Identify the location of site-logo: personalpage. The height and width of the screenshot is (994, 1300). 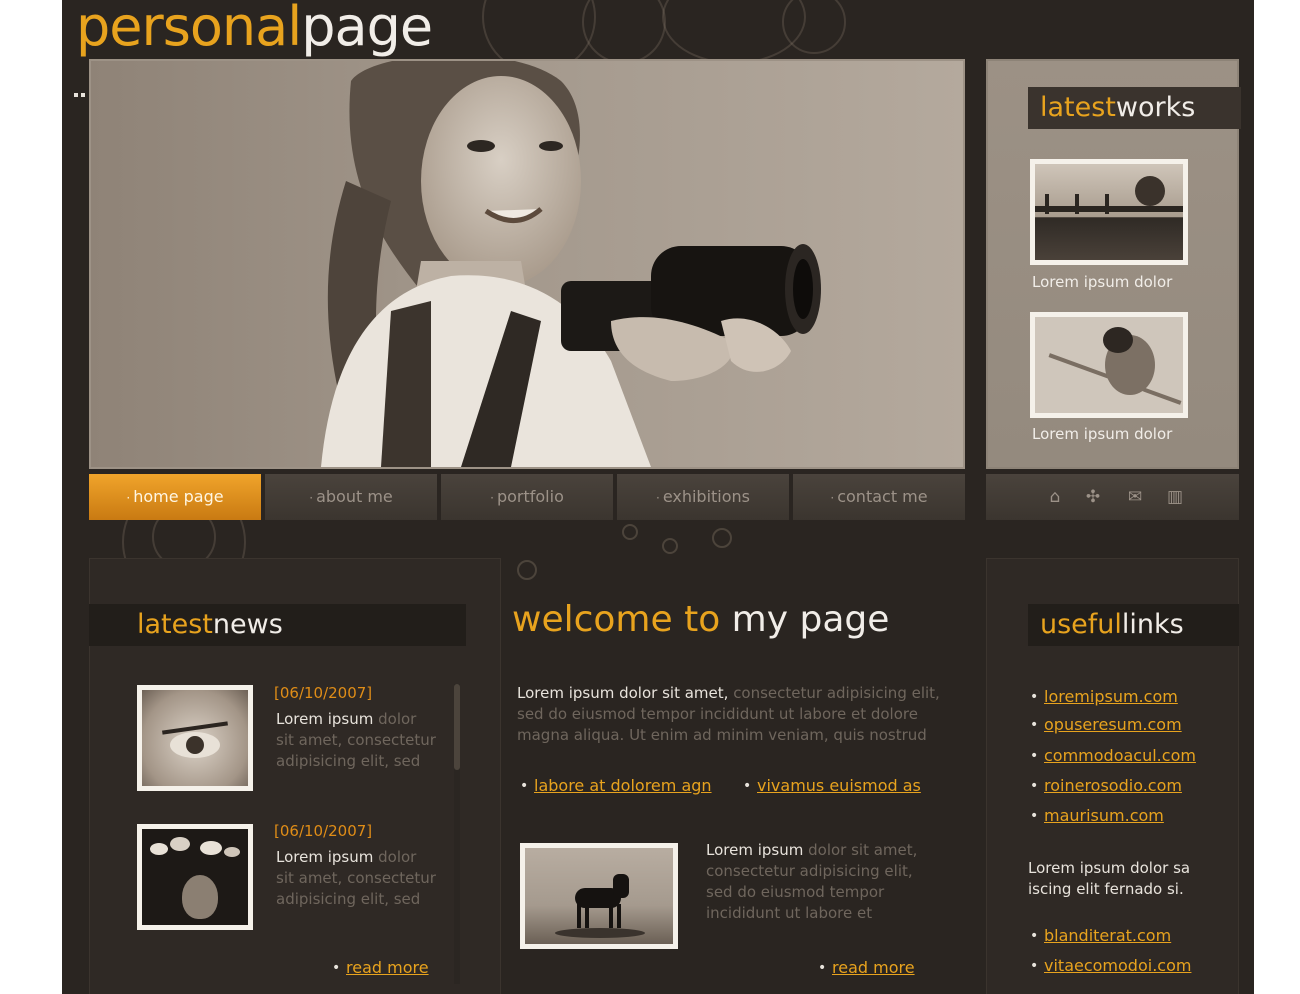
(254, 29).